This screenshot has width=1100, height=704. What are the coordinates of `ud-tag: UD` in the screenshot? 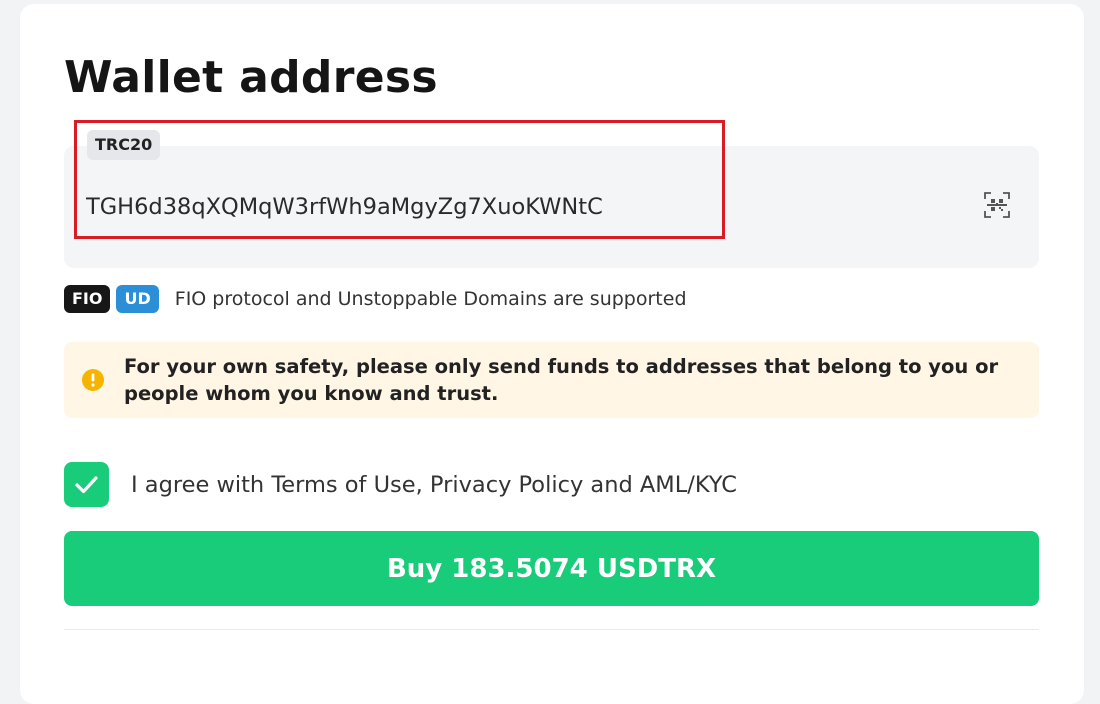 It's located at (137, 299).